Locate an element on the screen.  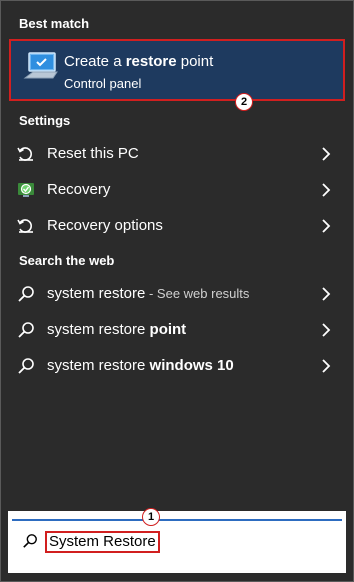
best-match-heading: Best match is located at coordinates (54, 23).